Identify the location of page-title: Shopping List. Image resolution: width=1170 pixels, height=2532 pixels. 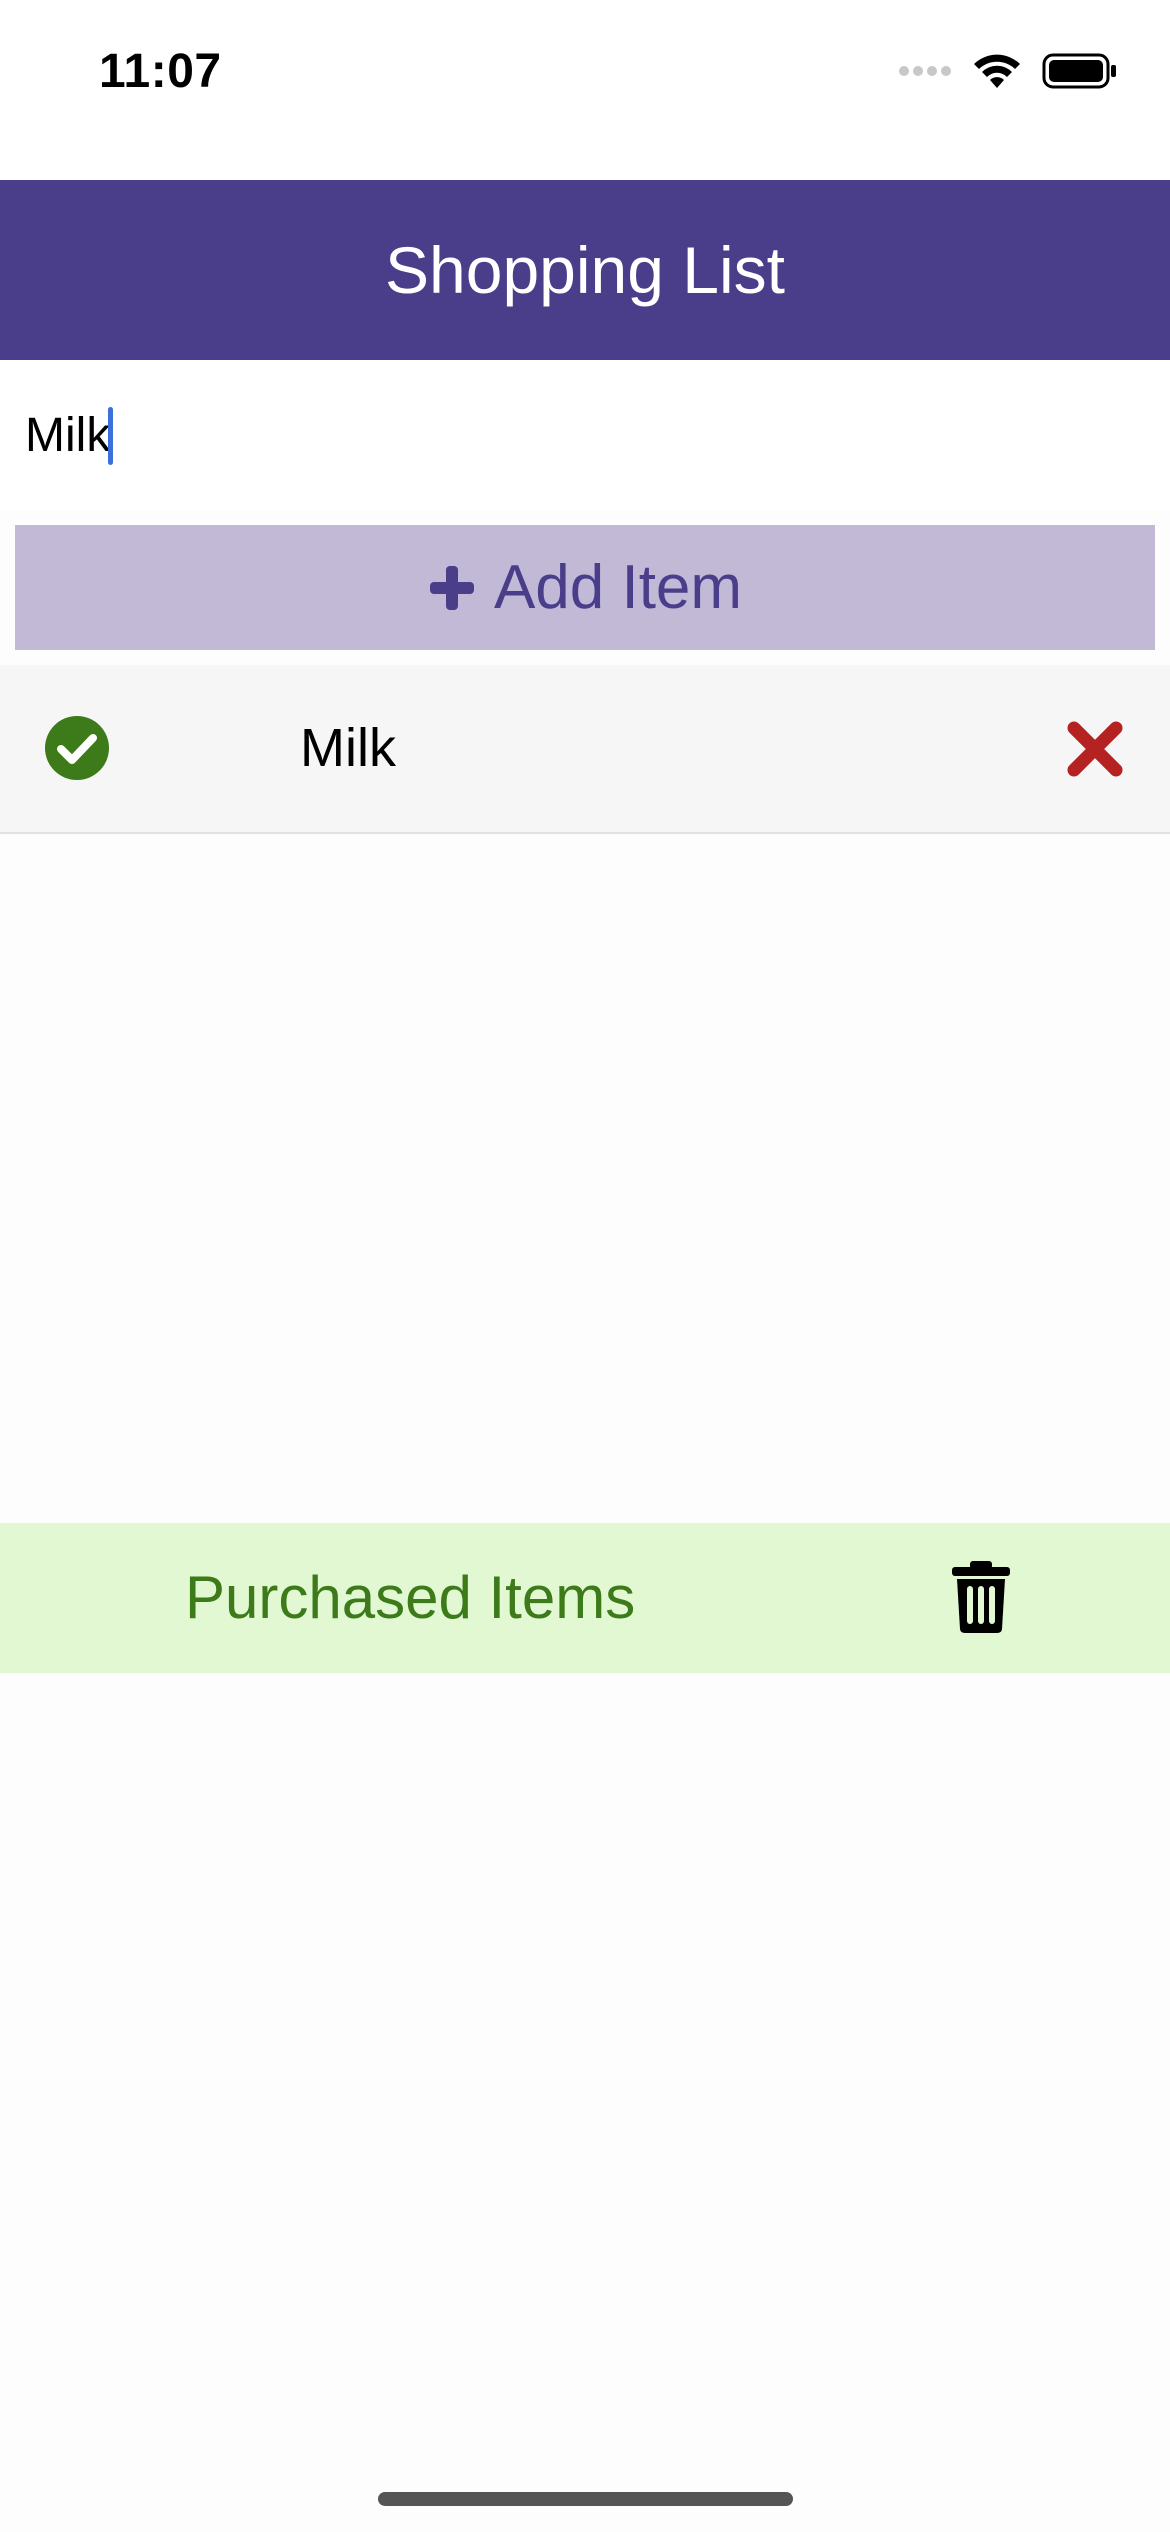
(585, 270).